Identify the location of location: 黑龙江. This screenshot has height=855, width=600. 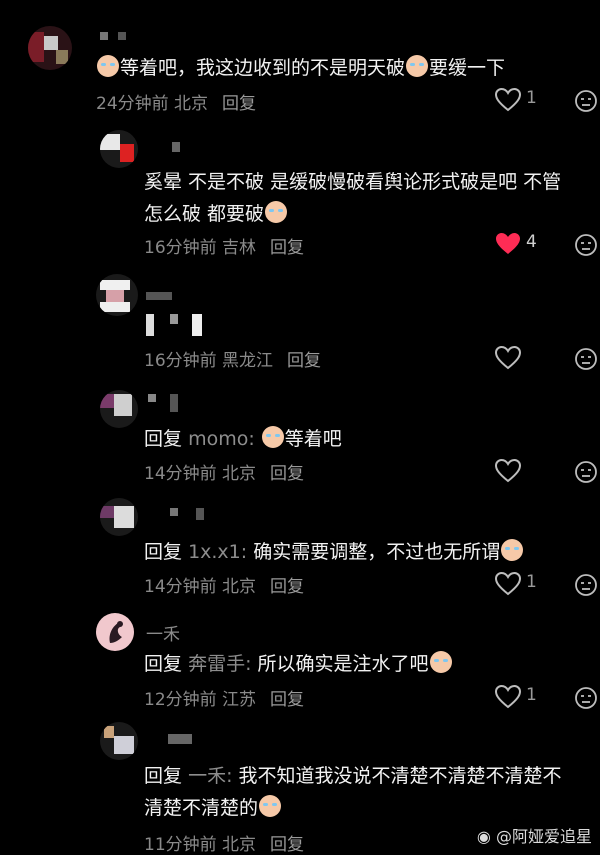
(248, 361).